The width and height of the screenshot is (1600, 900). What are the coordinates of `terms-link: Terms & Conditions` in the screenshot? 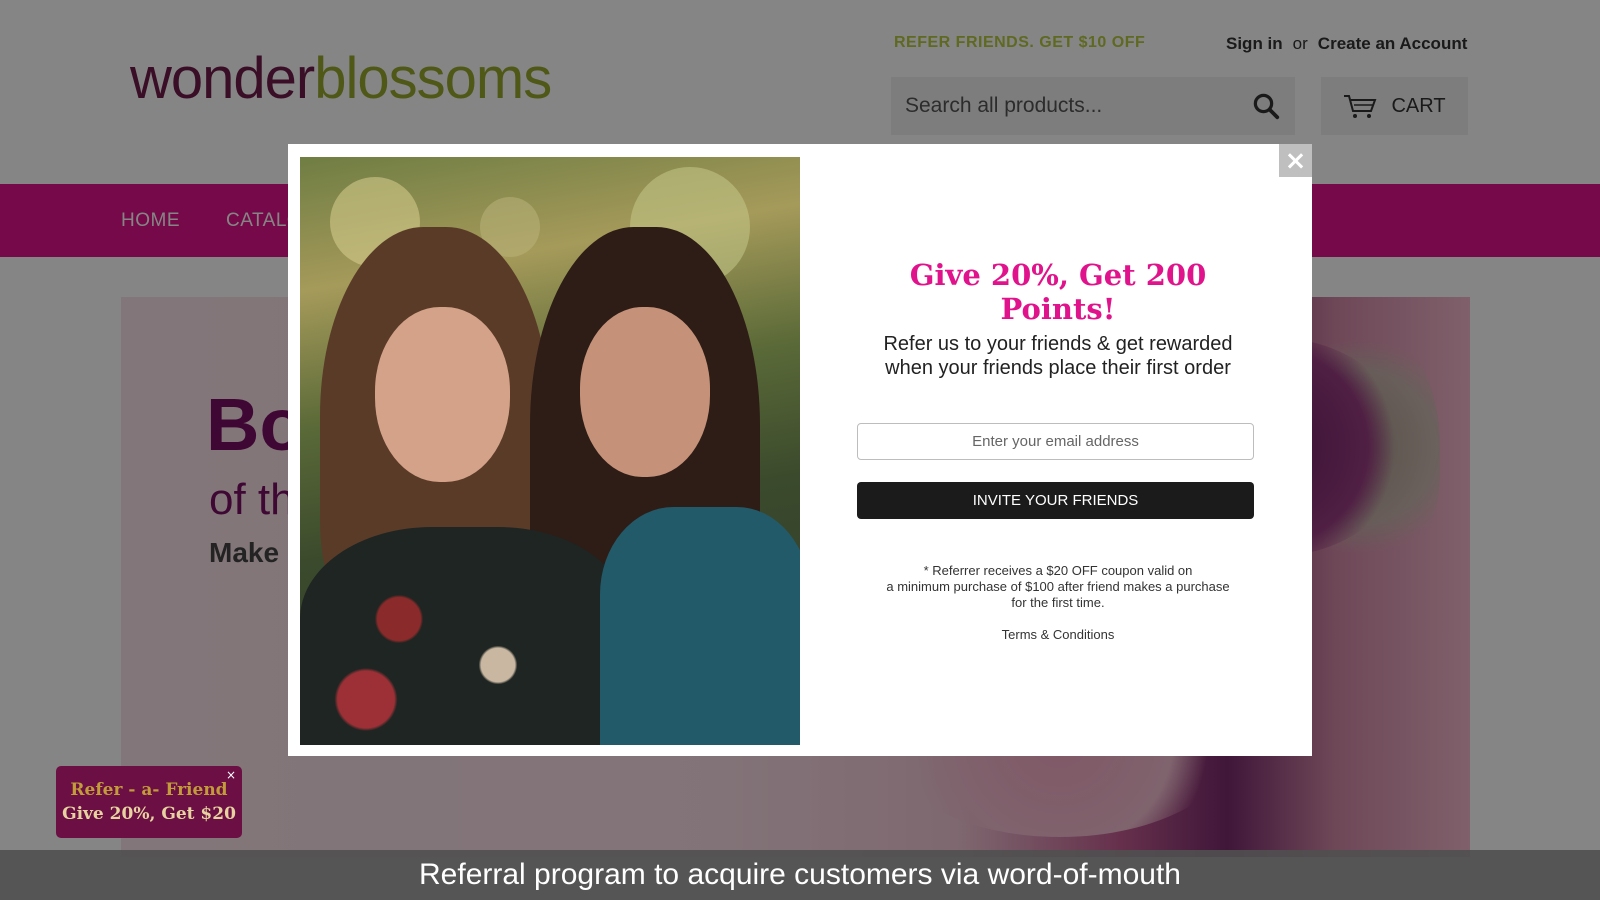 It's located at (1058, 634).